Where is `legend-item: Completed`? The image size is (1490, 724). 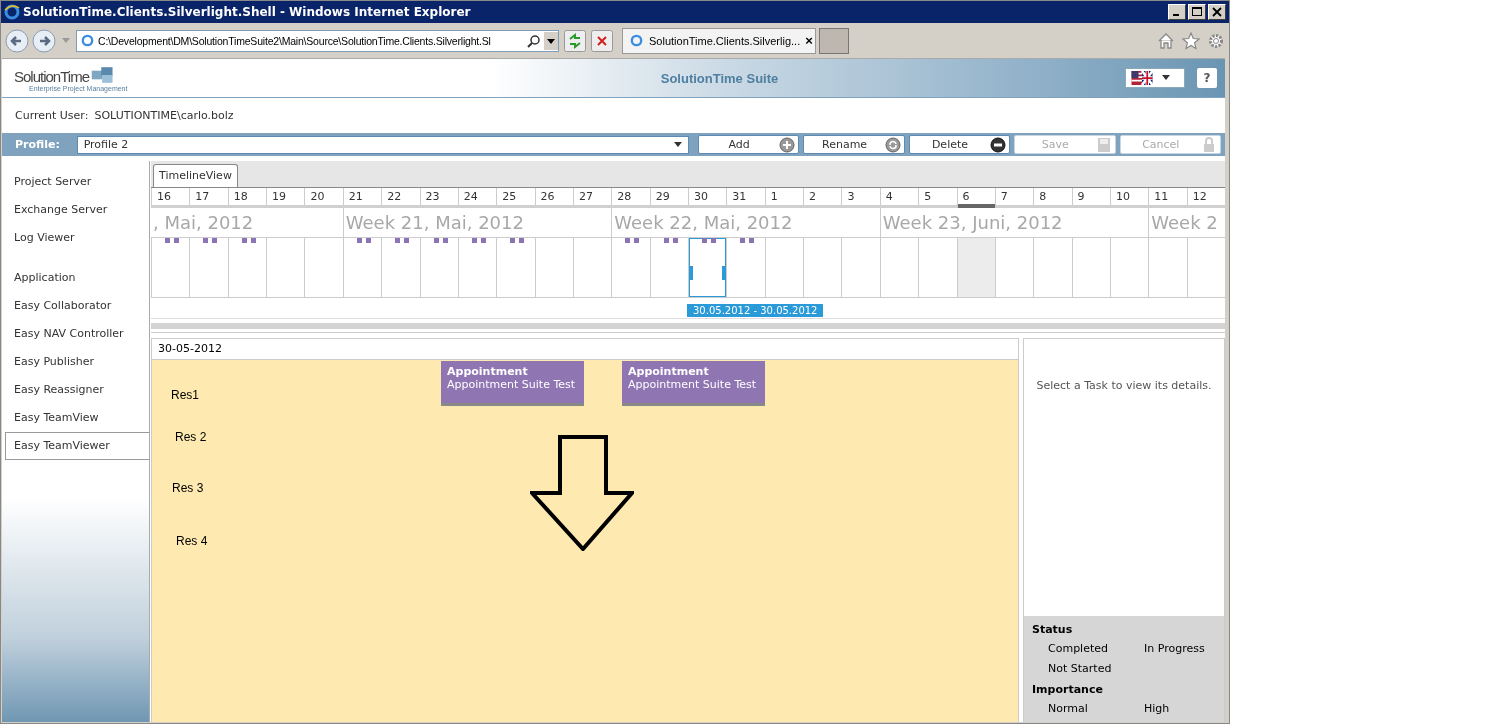 legend-item: Completed is located at coordinates (1078, 649).